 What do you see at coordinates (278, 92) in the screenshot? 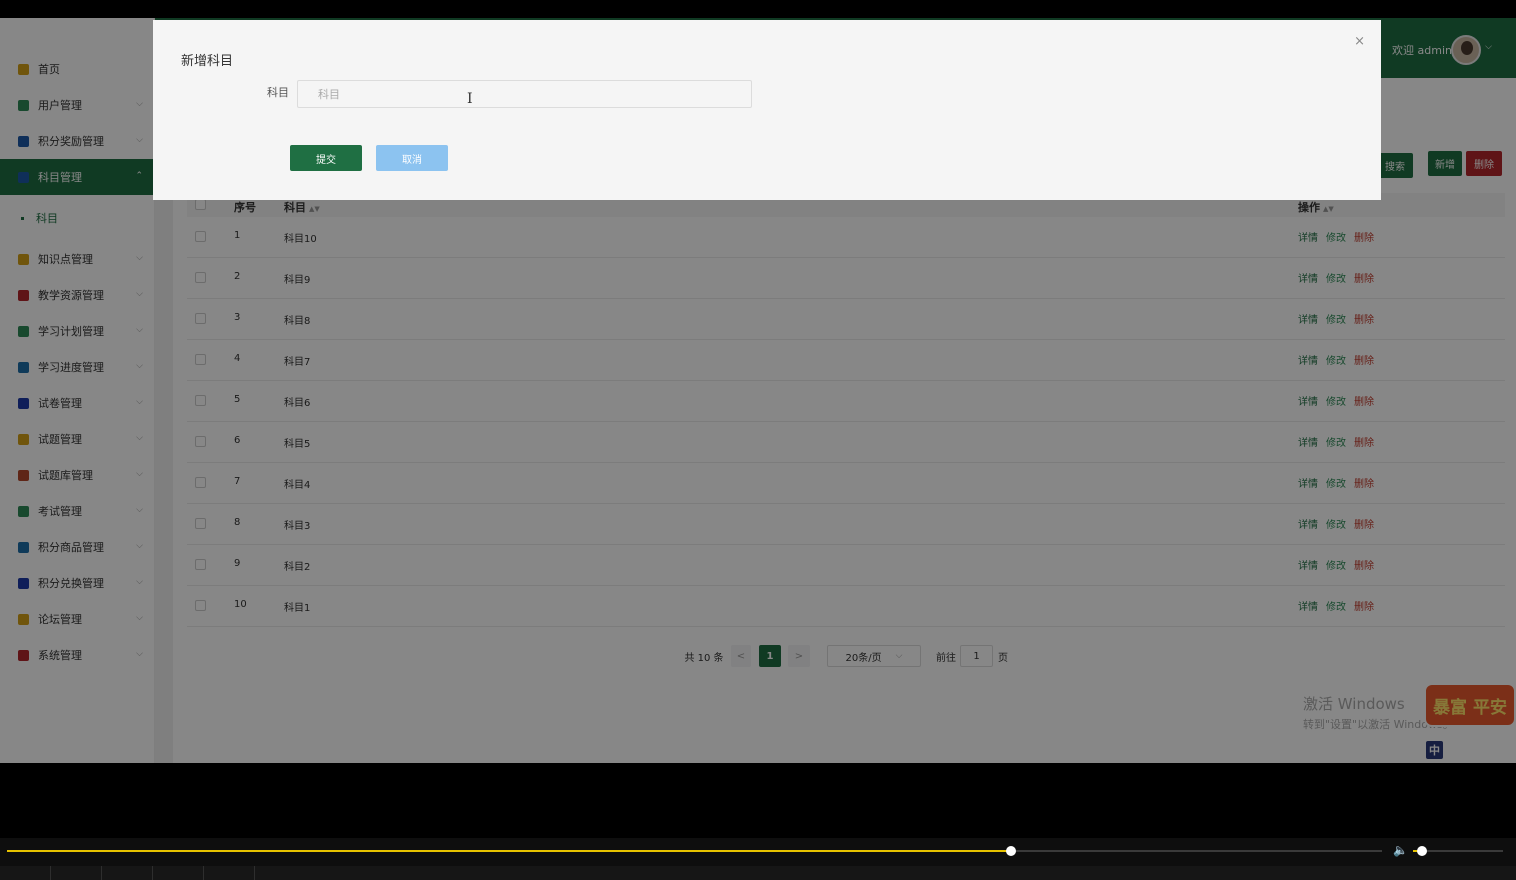
I see `subject-field-label: 科目` at bounding box center [278, 92].